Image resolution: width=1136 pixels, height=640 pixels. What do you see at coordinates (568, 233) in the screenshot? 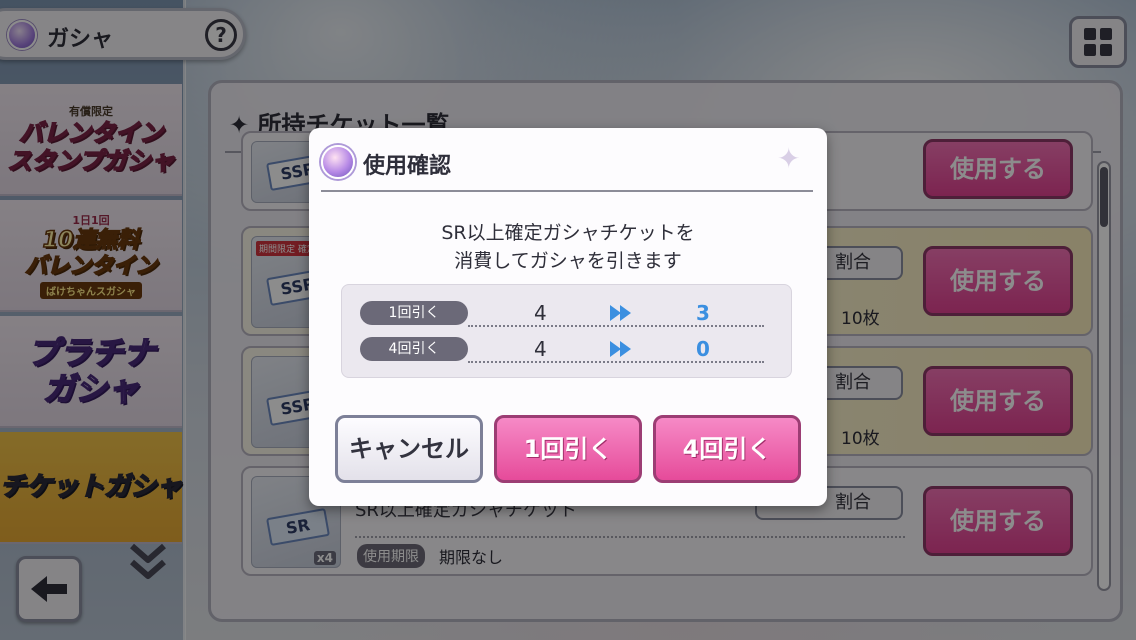
I see `dialog-message-line1: SR以上確定ガシャチケットを` at bounding box center [568, 233].